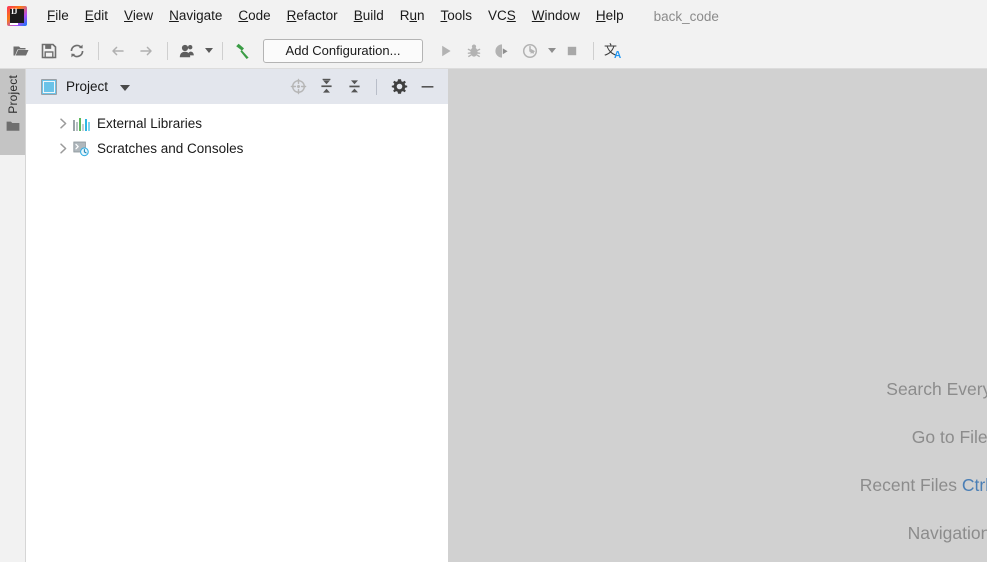 The height and width of the screenshot is (562, 987). I want to click on menu-item-build: Build, so click(369, 16).